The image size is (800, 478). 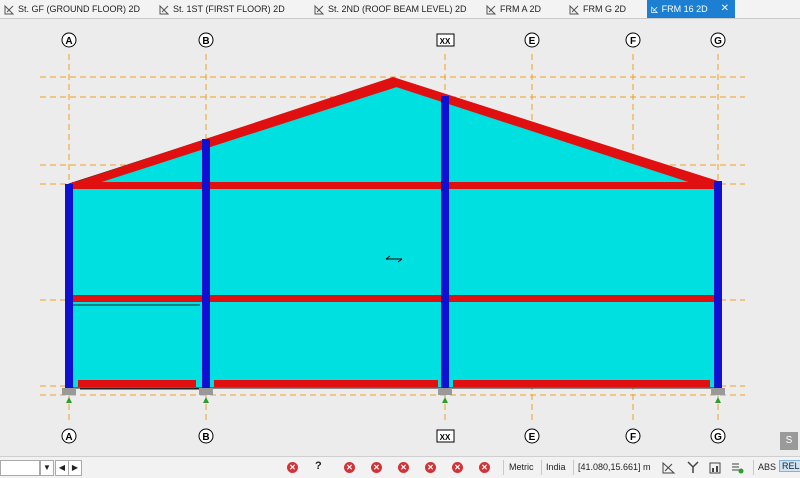 I want to click on tab-1st: St. 1ST (FIRST FLOOR) 2D, so click(x=232, y=9).